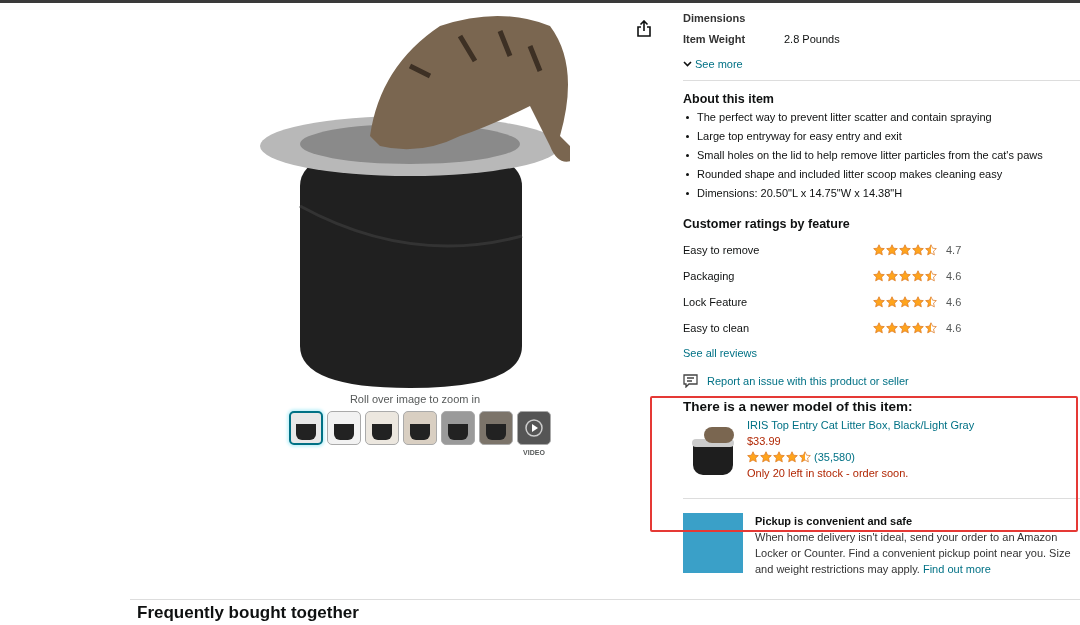 This screenshot has width=1080, height=625. Describe the element at coordinates (709, 276) in the screenshot. I see `feature-label: Packaging` at that location.